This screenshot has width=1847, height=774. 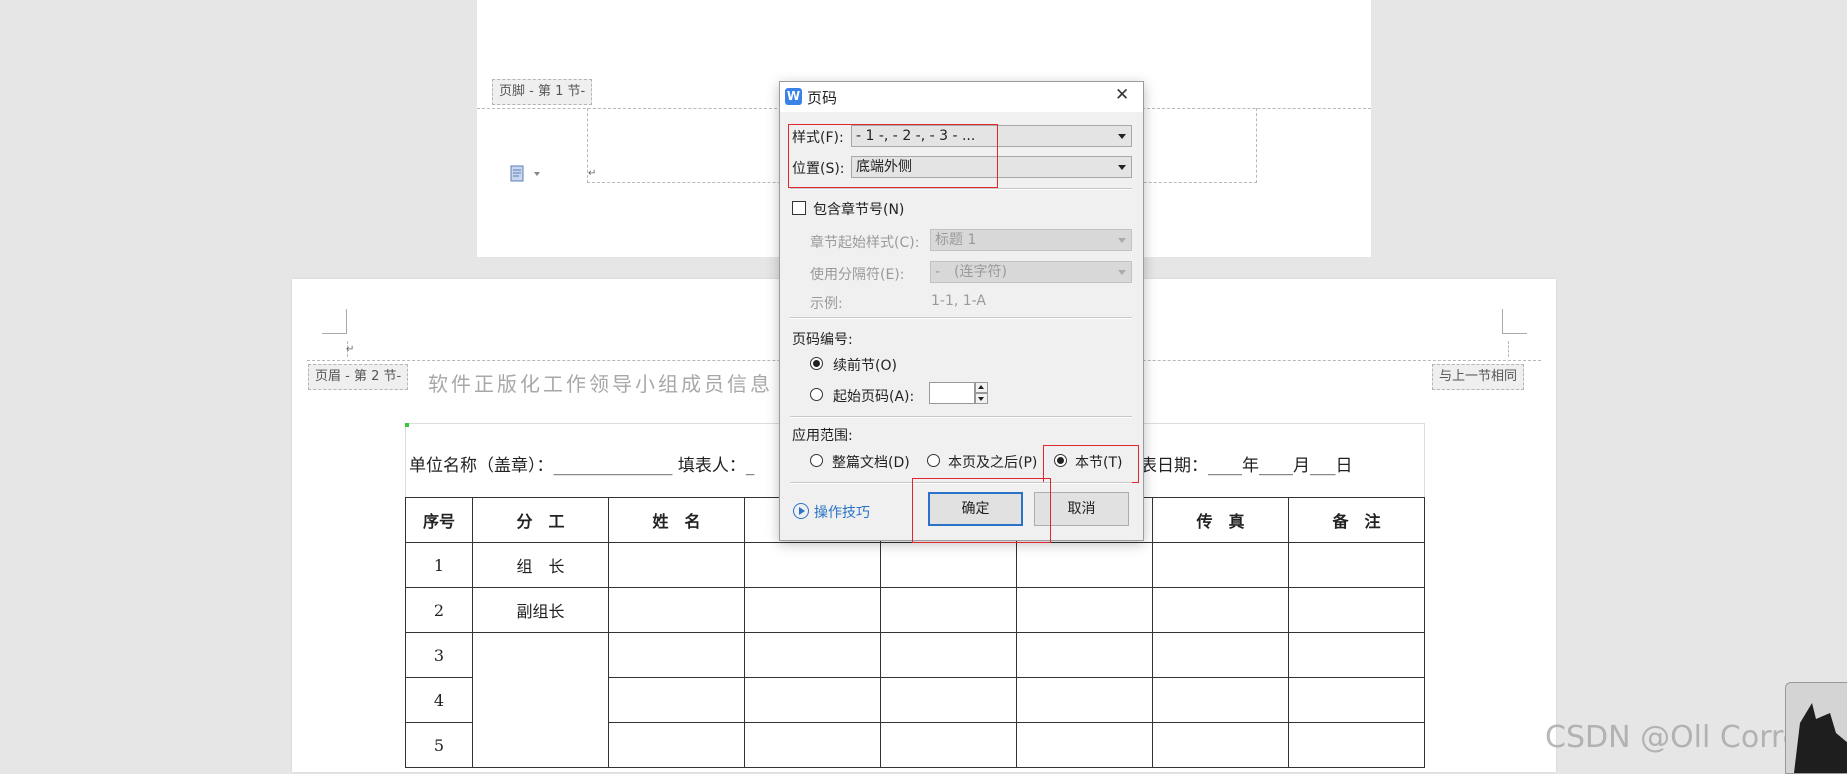 I want to click on header-section-tag: 页眉 - 第 2 节-, so click(x=358, y=377).